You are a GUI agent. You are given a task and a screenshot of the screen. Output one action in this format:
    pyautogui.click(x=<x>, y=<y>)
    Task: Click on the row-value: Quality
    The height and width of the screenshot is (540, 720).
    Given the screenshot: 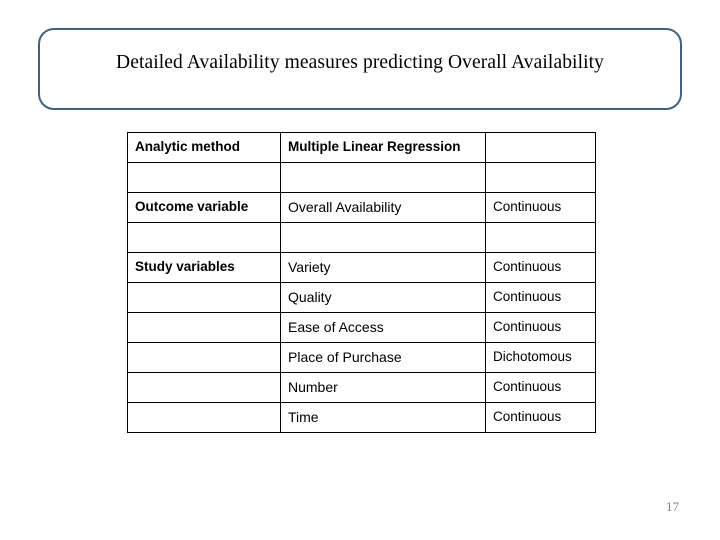 What is the action you would take?
    pyautogui.click(x=310, y=296)
    